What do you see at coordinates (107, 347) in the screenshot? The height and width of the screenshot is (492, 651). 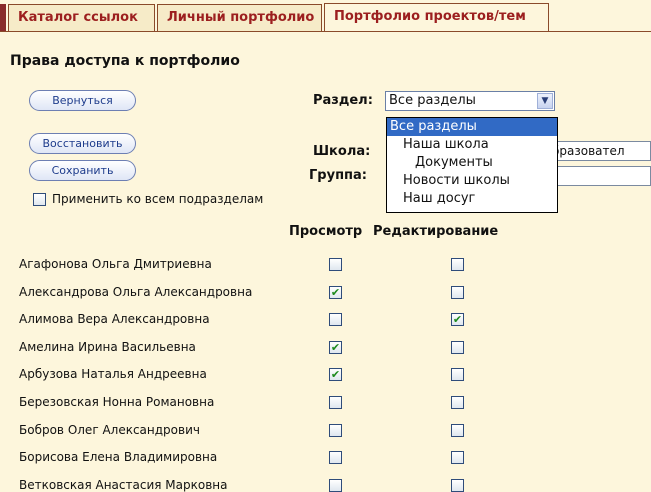 I see `row-name: Амелина Ирина Васильевна` at bounding box center [107, 347].